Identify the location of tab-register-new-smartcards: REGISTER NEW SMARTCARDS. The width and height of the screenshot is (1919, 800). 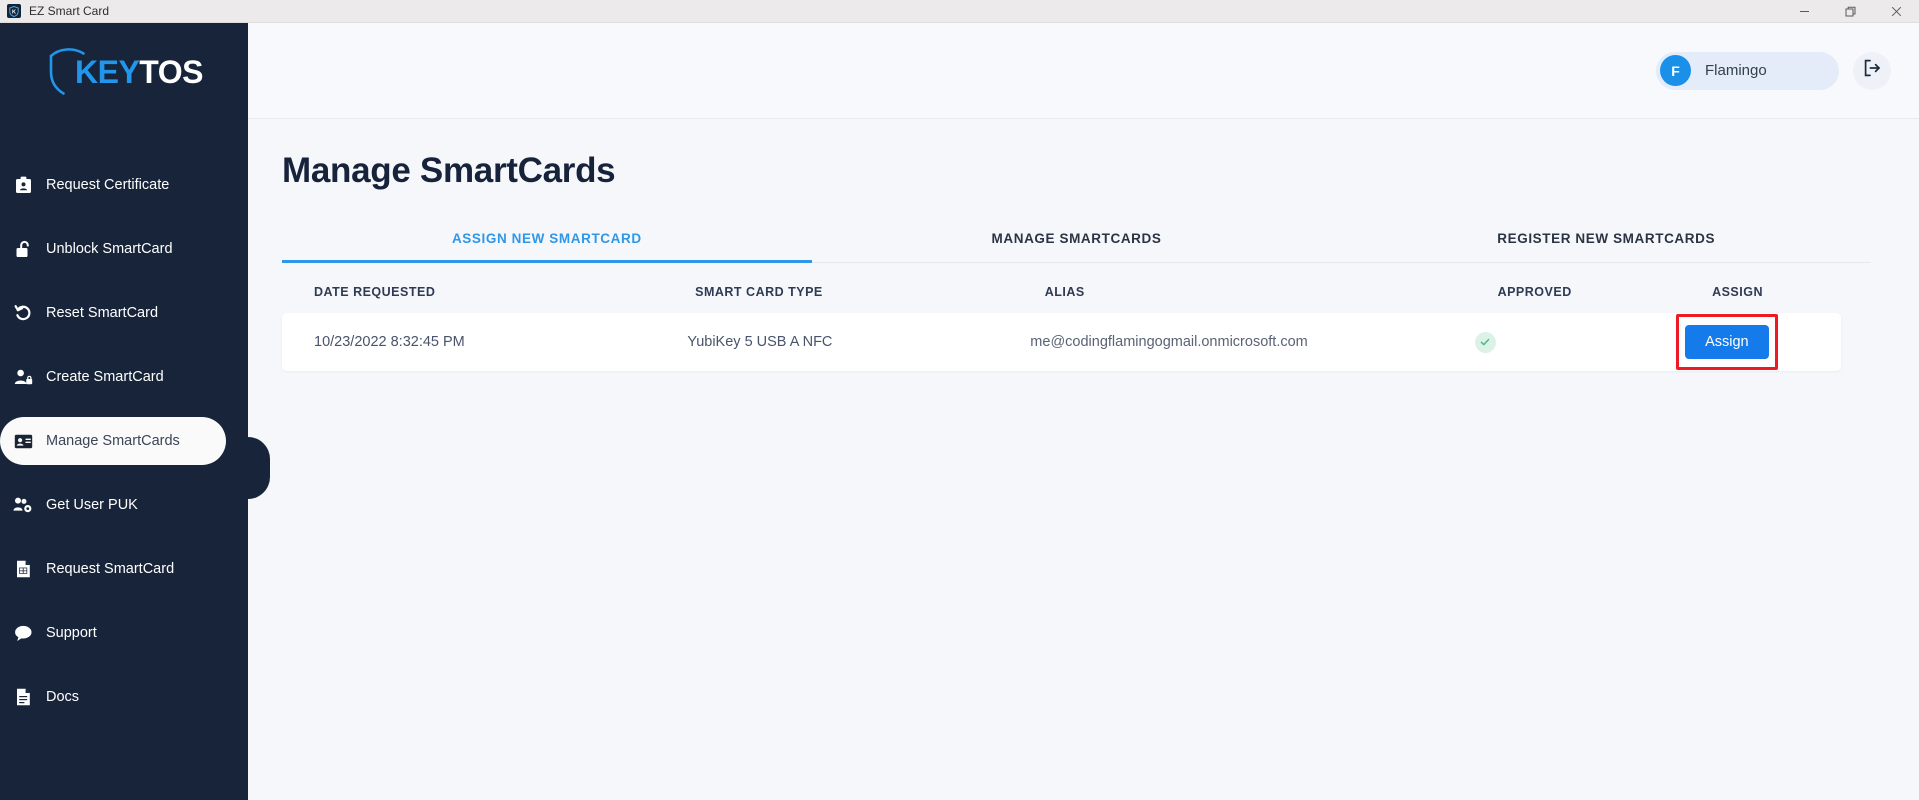
(1606, 240).